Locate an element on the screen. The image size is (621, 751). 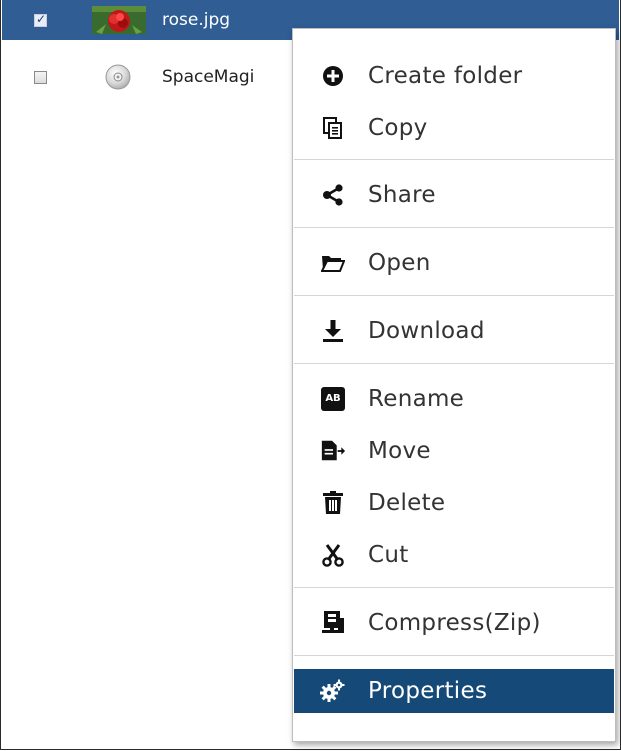
menu-item-label: Cut is located at coordinates (388, 555).